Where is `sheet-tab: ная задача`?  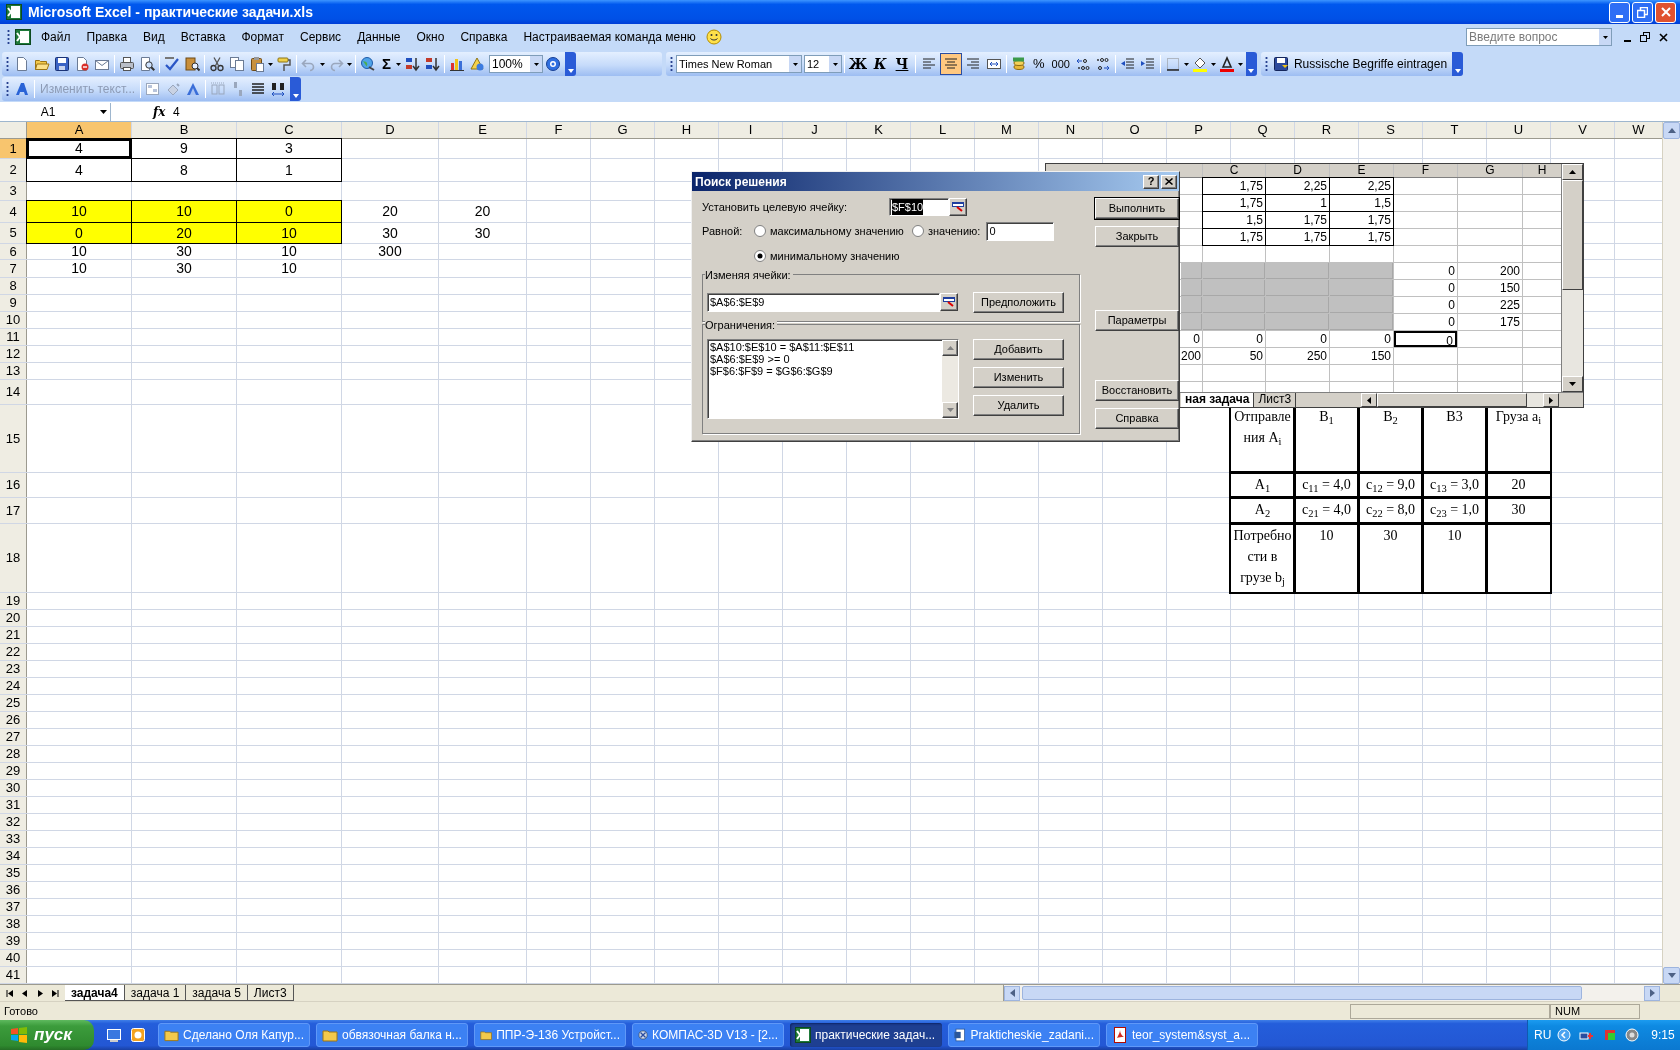 sheet-tab: ная задача is located at coordinates (1218, 400).